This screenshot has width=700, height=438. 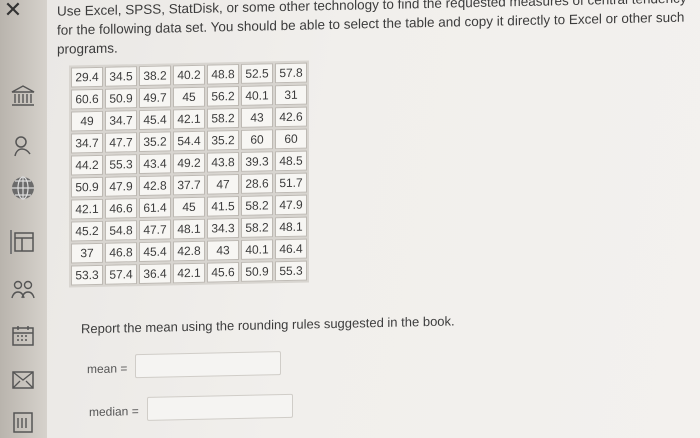 I want to click on median-input, so click(x=220, y=407).